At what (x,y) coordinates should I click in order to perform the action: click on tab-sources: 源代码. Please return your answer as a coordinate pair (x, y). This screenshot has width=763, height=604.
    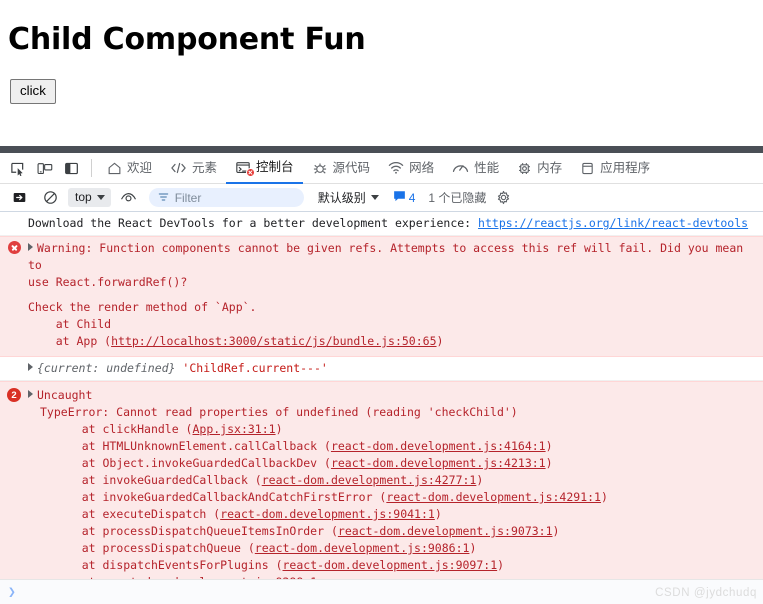
    Looking at the image, I should click on (341, 168).